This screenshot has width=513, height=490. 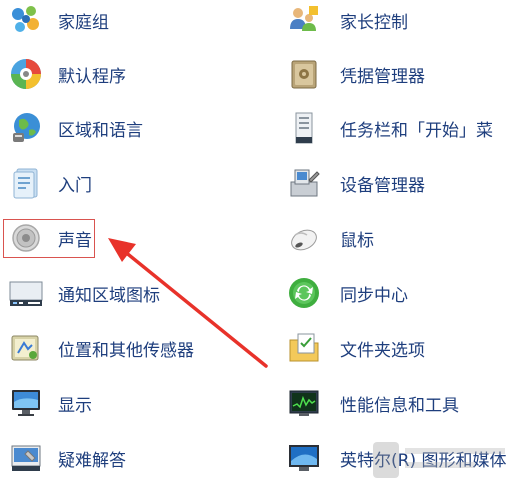 I want to click on watermark-logo, so click(x=439, y=460).